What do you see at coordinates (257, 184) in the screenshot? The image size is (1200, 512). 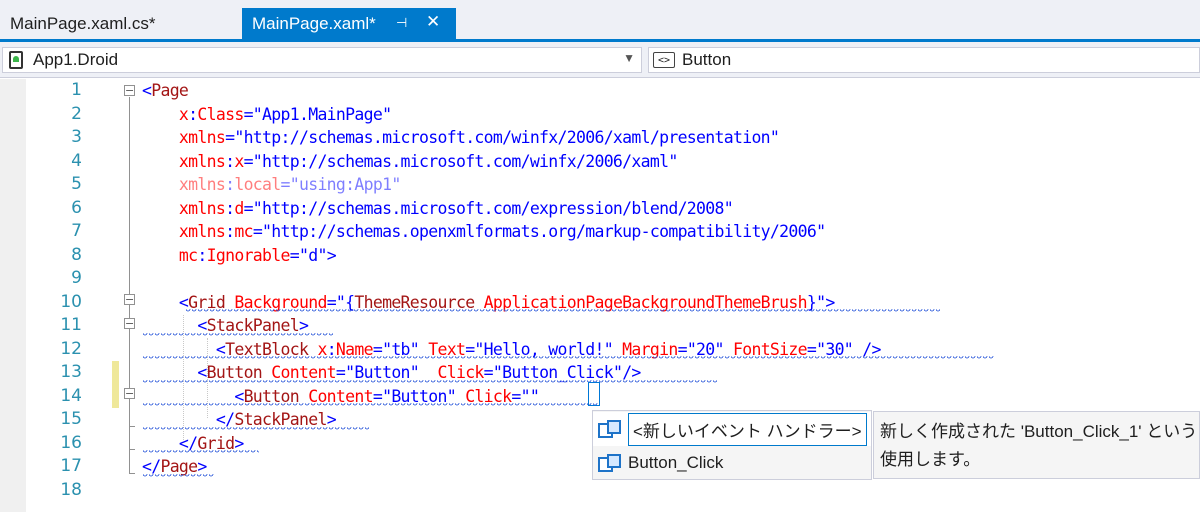 I see `code-token: local` at bounding box center [257, 184].